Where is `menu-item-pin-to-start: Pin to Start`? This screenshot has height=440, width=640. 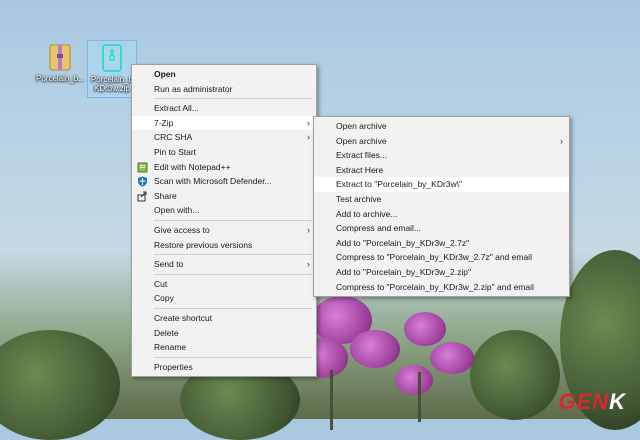 menu-item-pin-to-start: Pin to Start is located at coordinates (224, 152).